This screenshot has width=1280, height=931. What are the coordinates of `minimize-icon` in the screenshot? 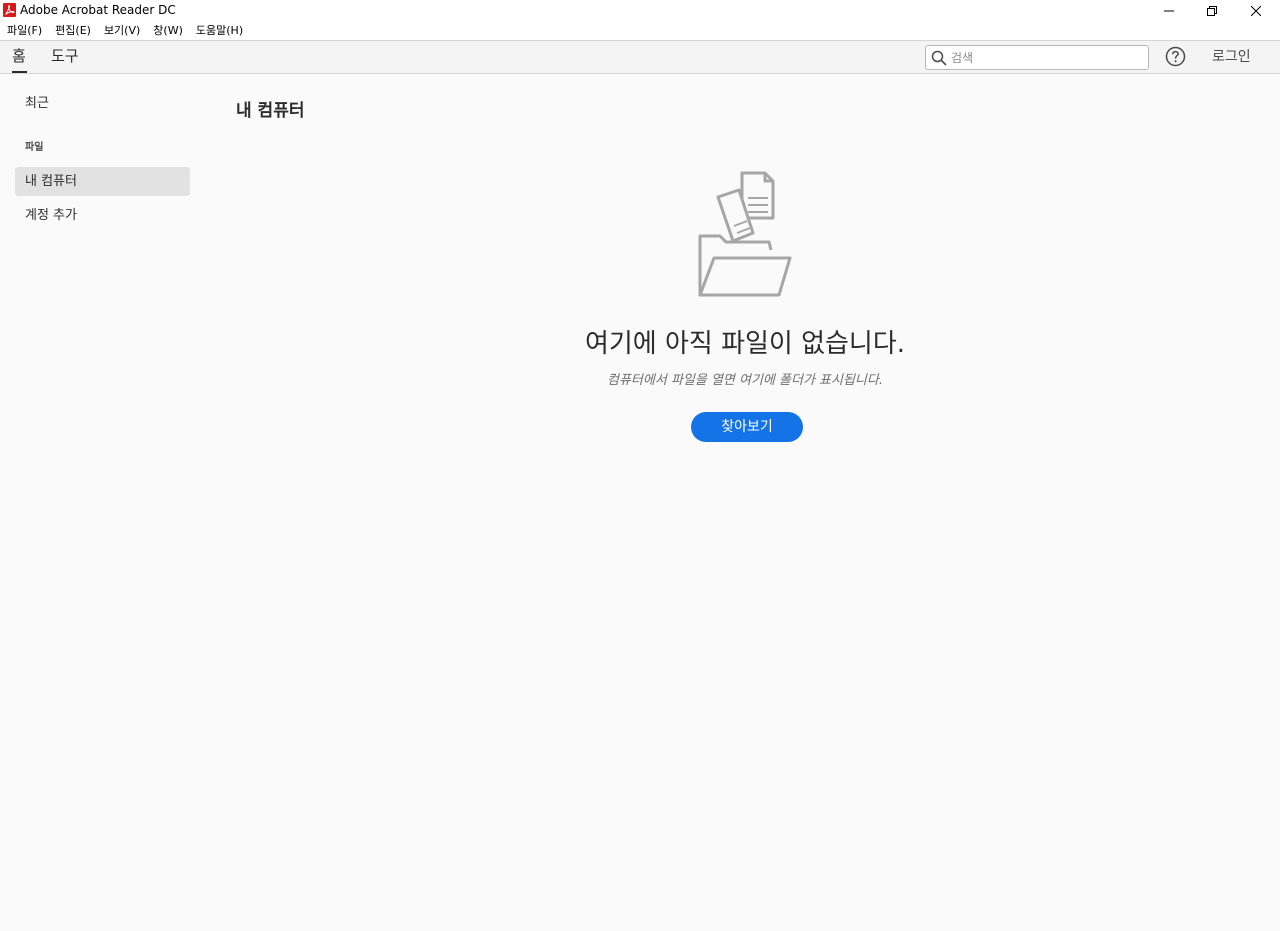 It's located at (1169, 10).